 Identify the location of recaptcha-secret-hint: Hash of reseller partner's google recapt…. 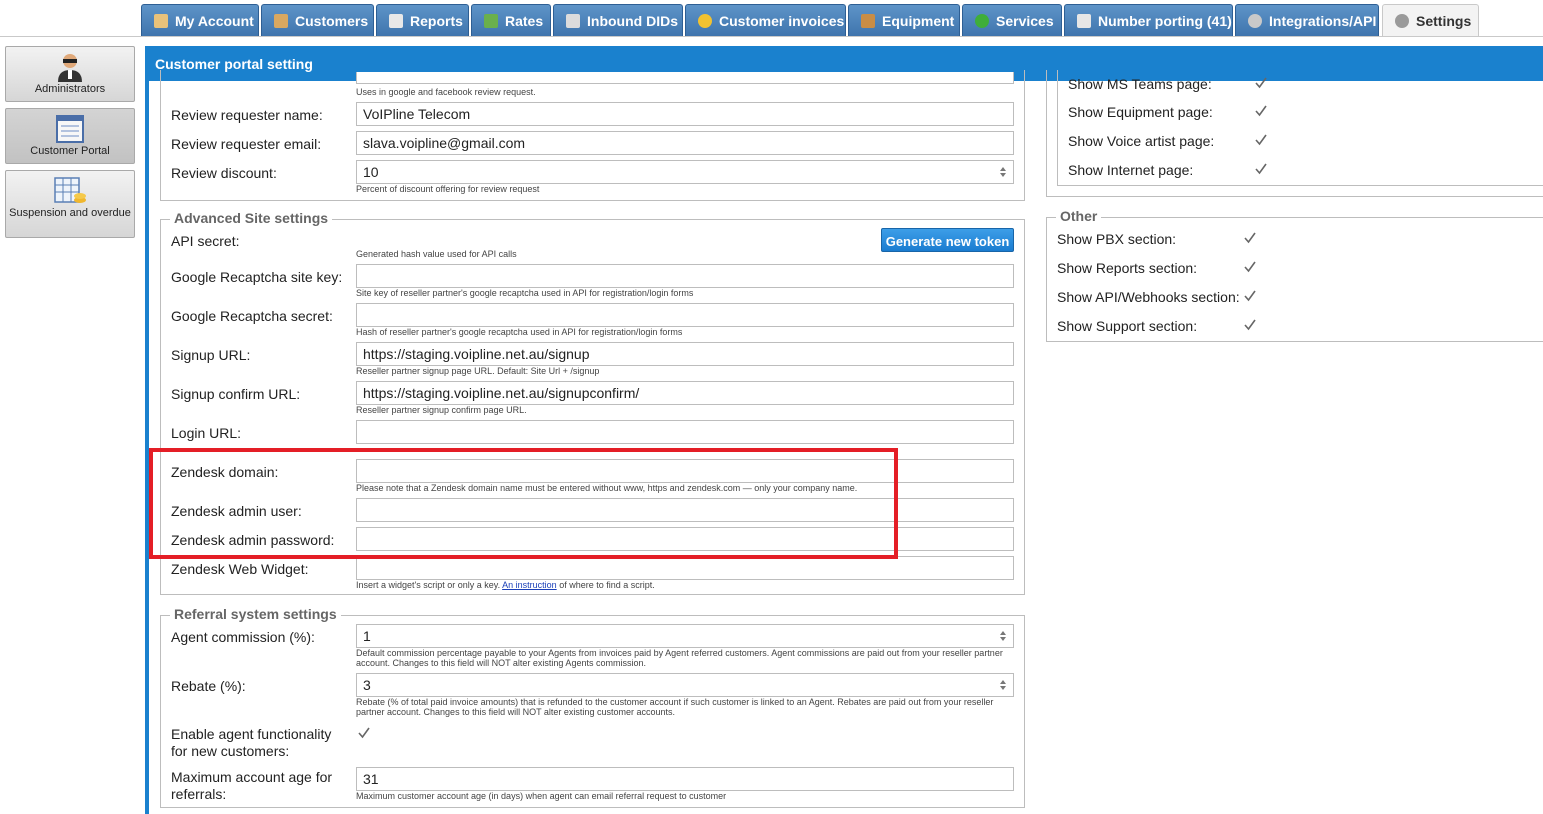
(519, 332).